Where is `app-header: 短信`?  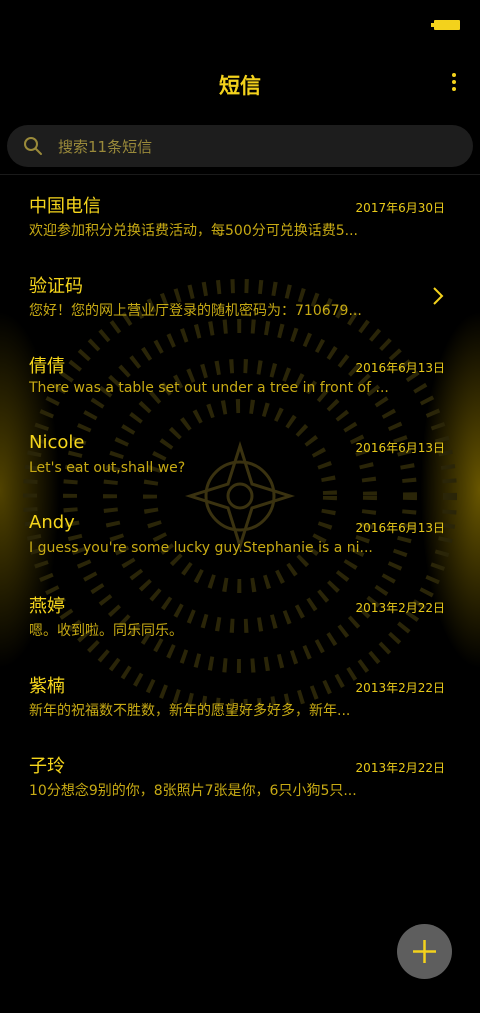 app-header: 短信 is located at coordinates (240, 85).